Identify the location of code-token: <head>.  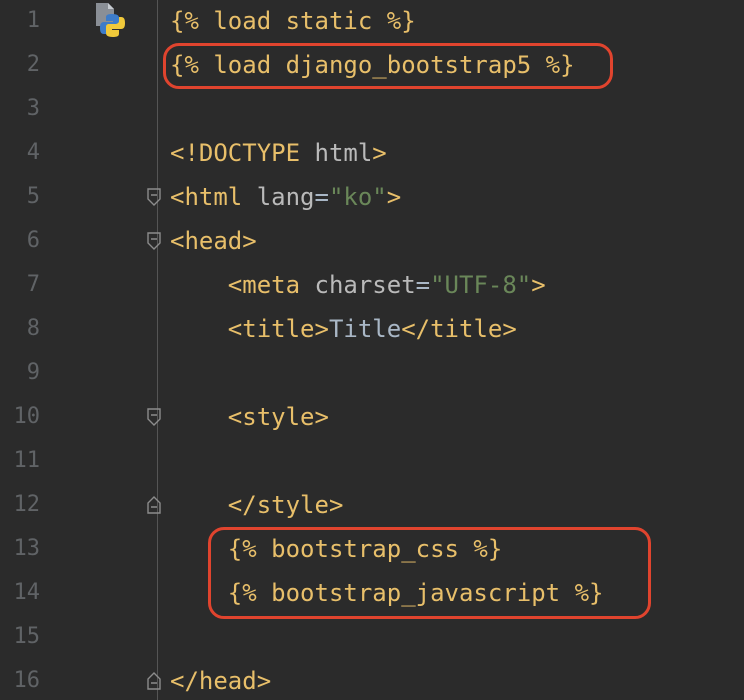
(213, 241).